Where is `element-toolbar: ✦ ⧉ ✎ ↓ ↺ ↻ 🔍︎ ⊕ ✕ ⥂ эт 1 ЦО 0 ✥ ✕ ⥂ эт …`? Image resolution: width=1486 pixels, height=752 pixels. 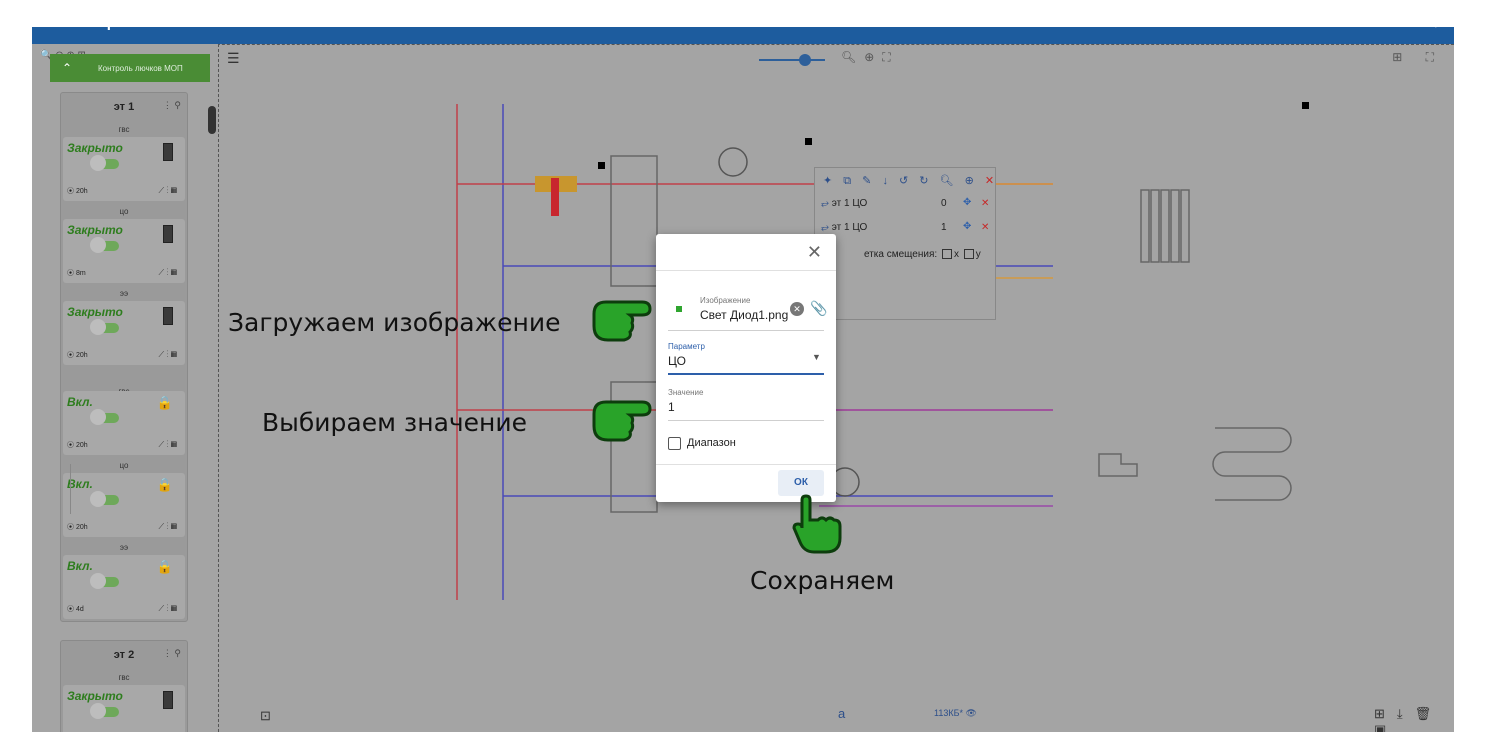 element-toolbar: ✦ ⧉ ✎ ↓ ↺ ↻ 🔍︎ ⊕ ✕ ⥂ эт 1 ЦО 0 ✥ ✕ ⥂ эт … is located at coordinates (905, 243).